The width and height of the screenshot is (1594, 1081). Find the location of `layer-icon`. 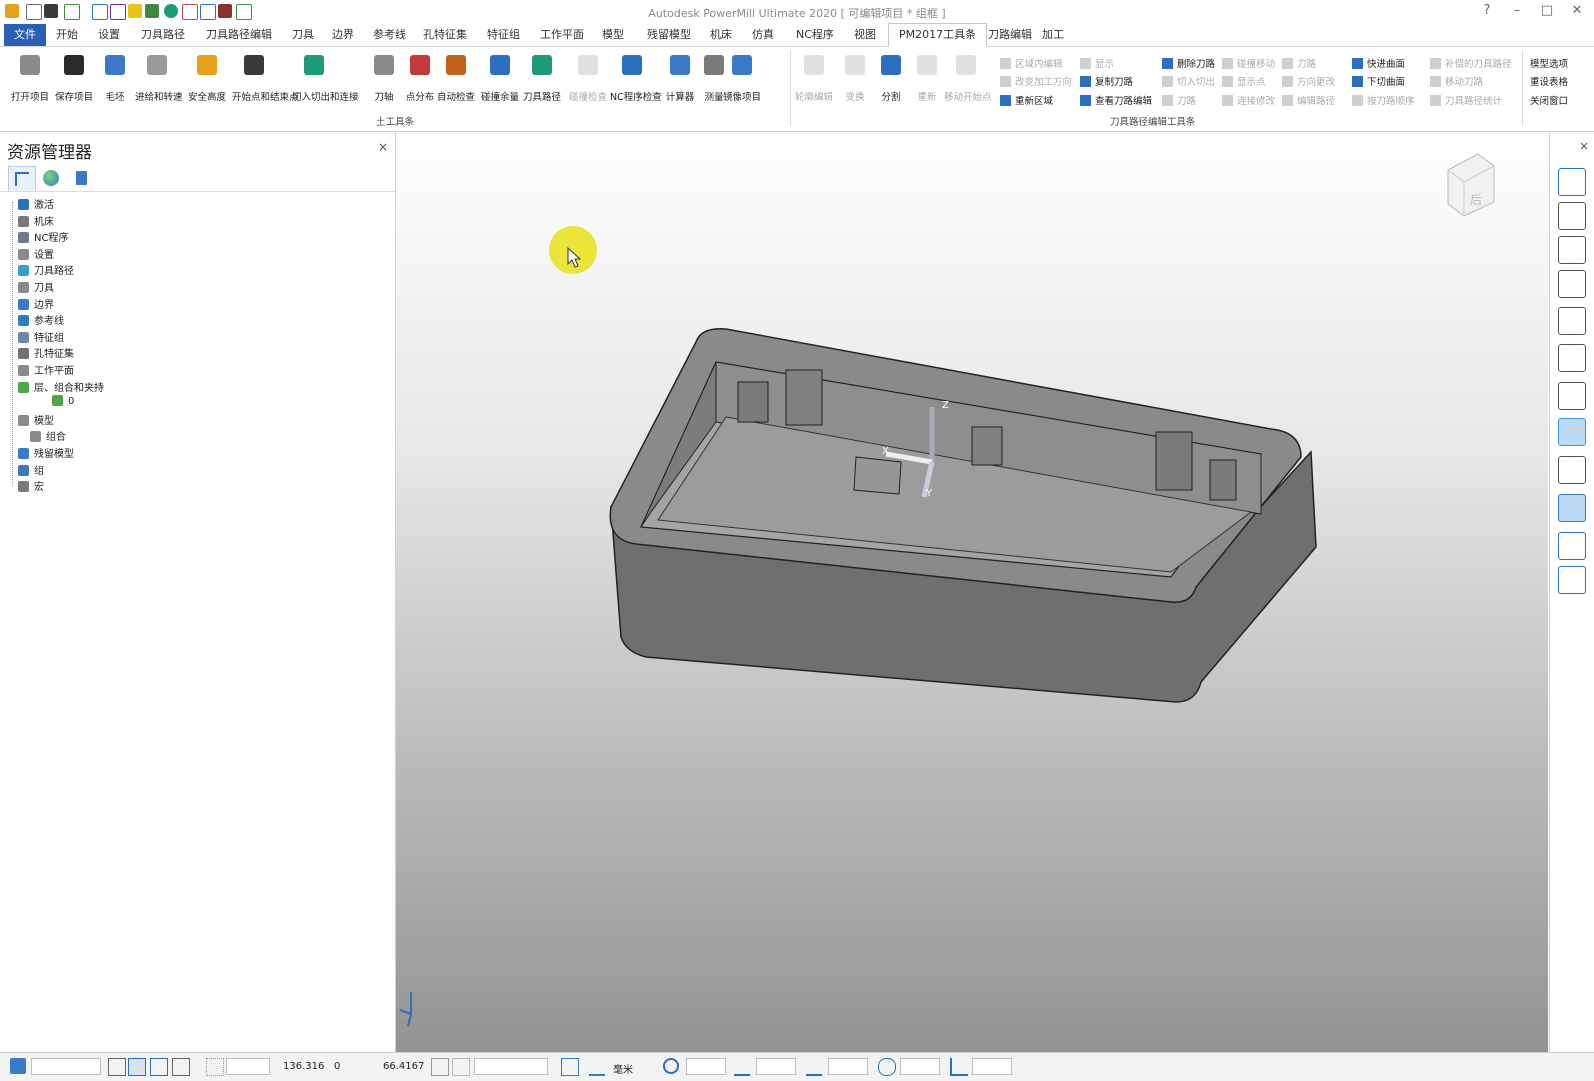

layer-icon is located at coordinates (181, 1067).